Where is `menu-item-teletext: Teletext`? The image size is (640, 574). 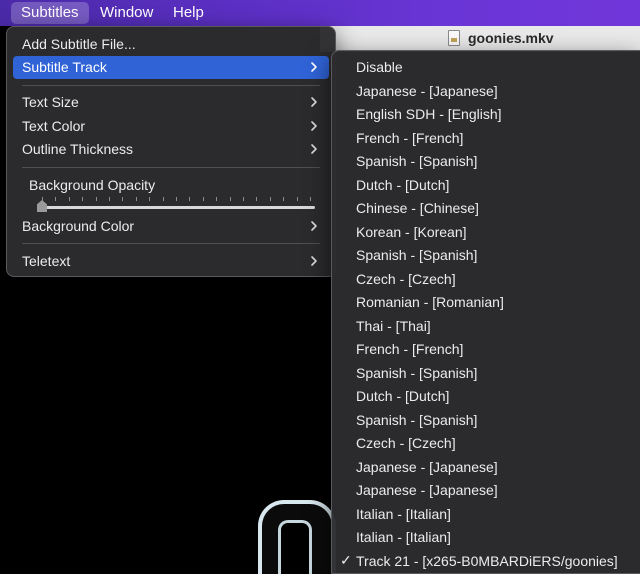 menu-item-teletext: Teletext is located at coordinates (171, 261).